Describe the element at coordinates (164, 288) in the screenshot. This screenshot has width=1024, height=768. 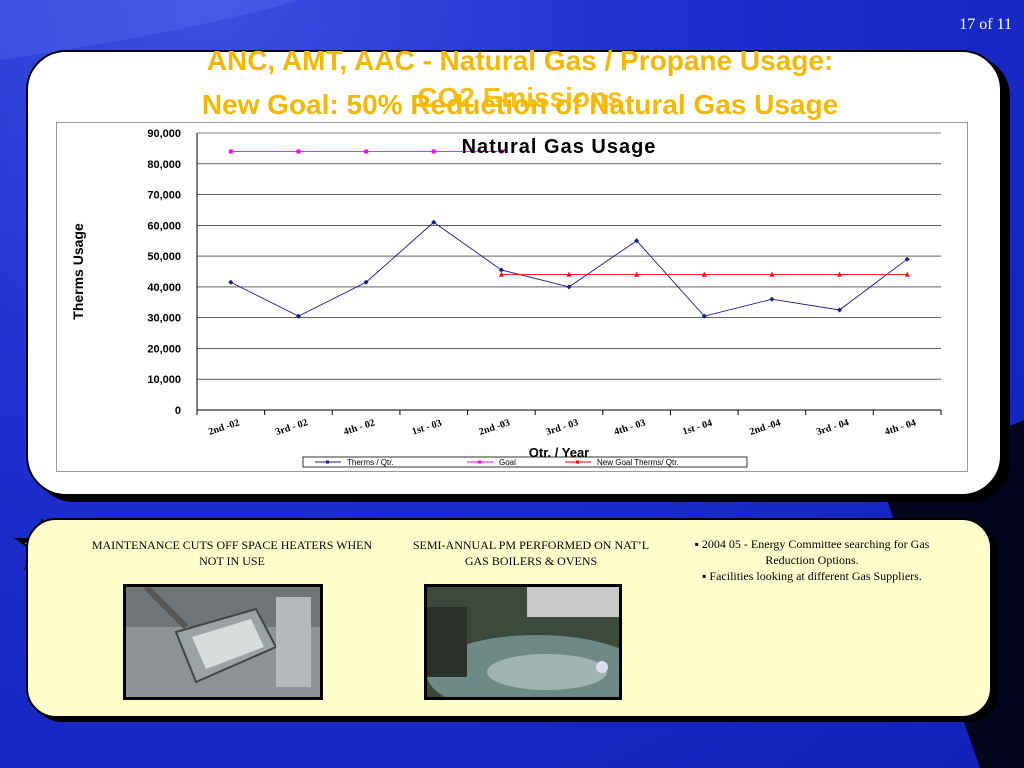
I see `y-tick-label: 40,000` at that location.